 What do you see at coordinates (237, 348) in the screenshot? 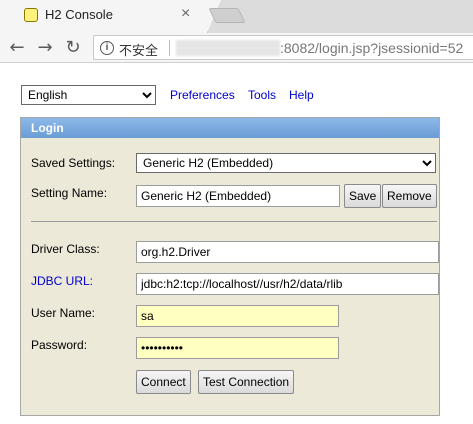
I see `password-input` at bounding box center [237, 348].